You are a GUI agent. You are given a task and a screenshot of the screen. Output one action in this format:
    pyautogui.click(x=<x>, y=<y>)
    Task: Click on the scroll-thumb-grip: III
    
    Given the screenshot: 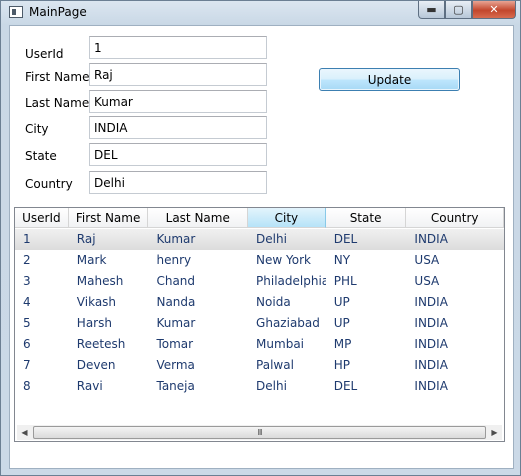 What is the action you would take?
    pyautogui.click(x=259, y=432)
    